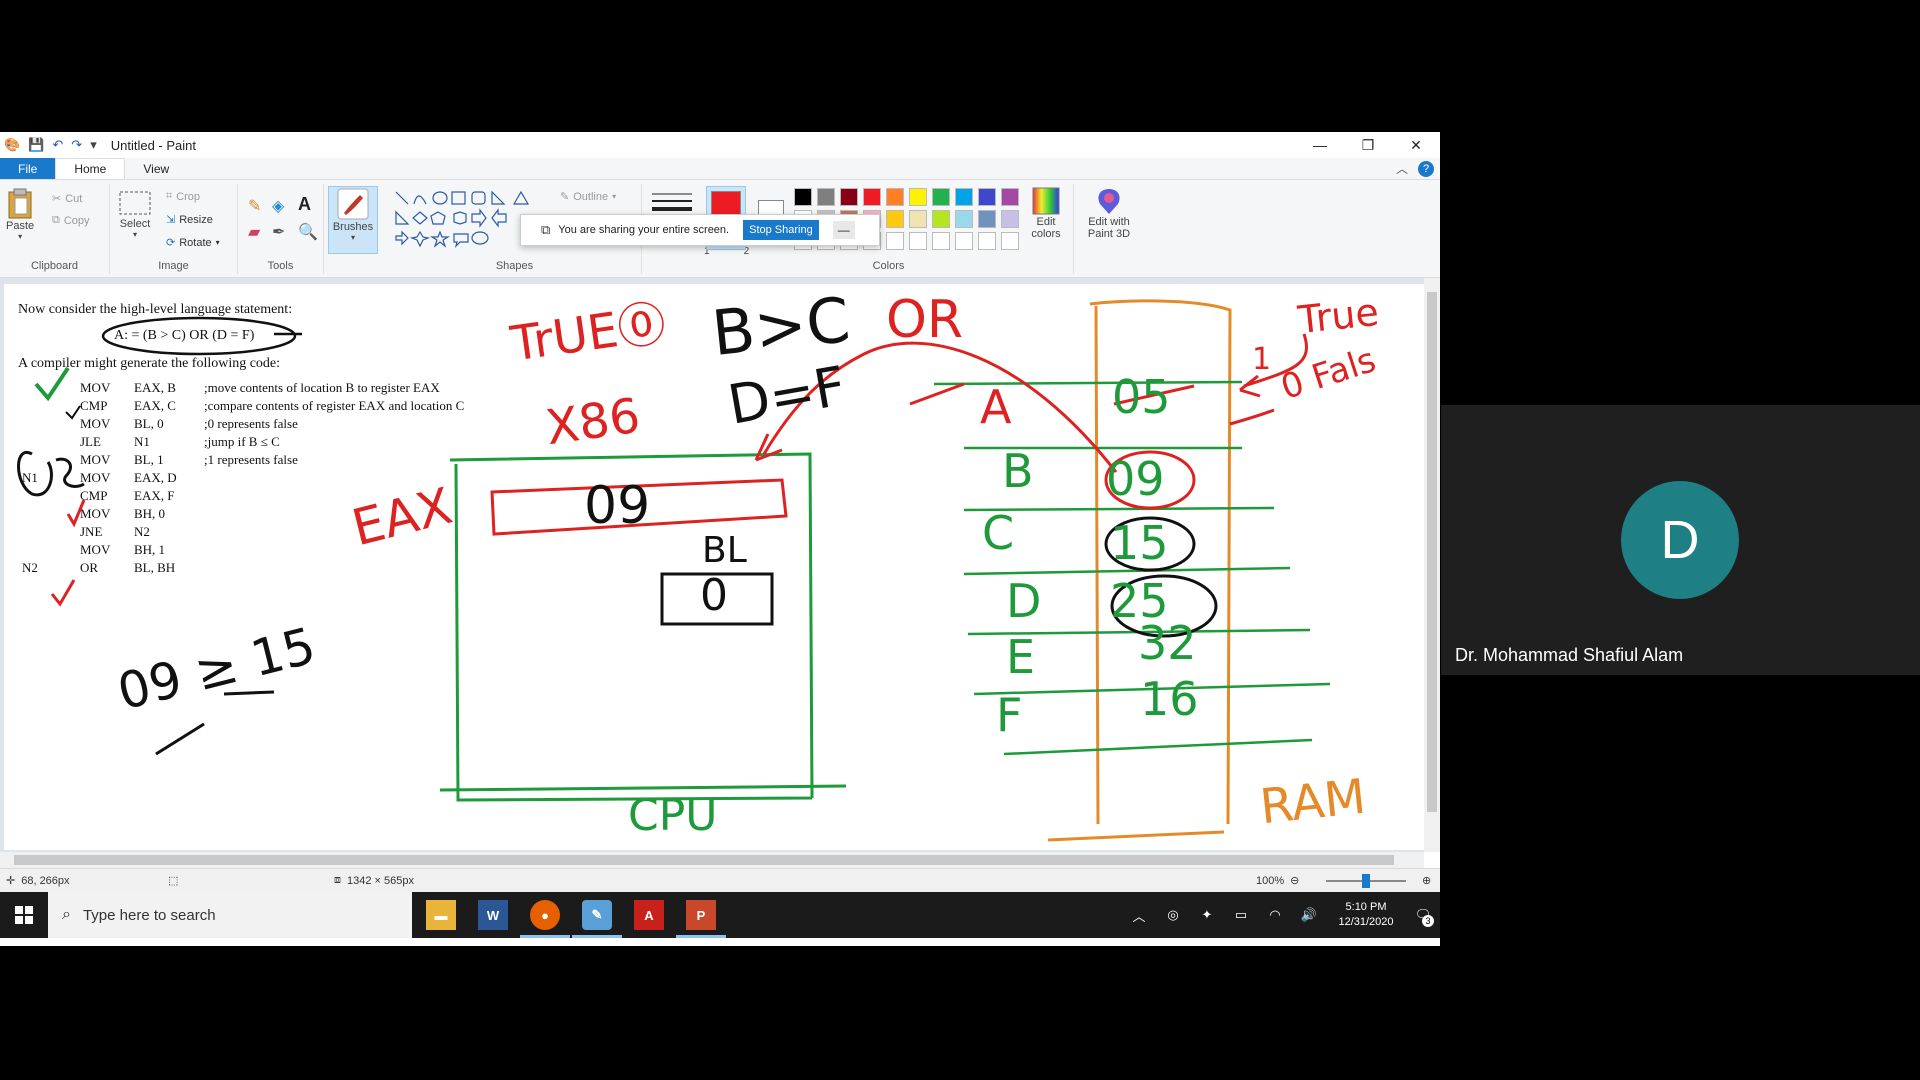 The width and height of the screenshot is (1920, 1080). What do you see at coordinates (1416, 145) in the screenshot?
I see `close-button: ✕` at bounding box center [1416, 145].